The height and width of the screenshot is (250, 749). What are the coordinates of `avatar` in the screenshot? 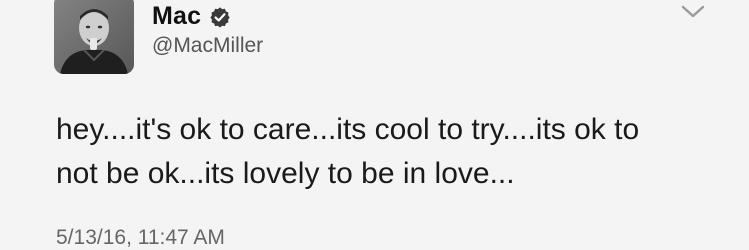 It's located at (94, 37).